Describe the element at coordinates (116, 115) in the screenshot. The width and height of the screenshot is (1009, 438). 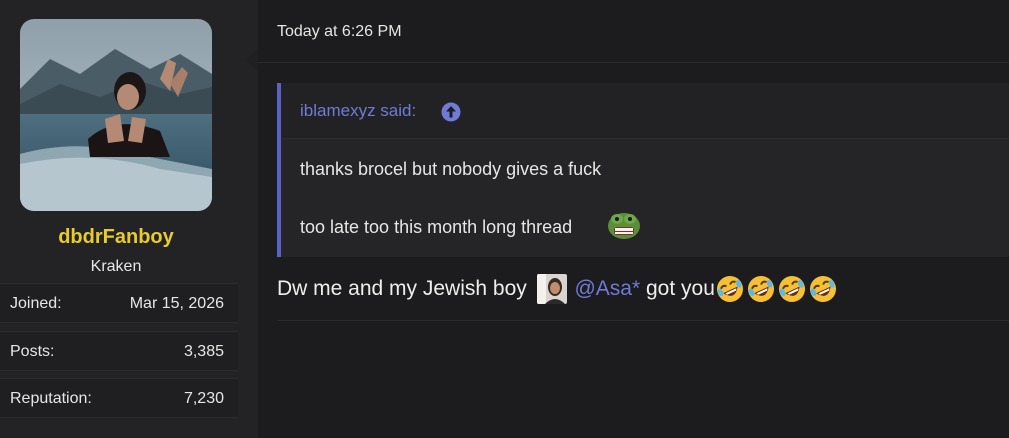
I see `avatar` at that location.